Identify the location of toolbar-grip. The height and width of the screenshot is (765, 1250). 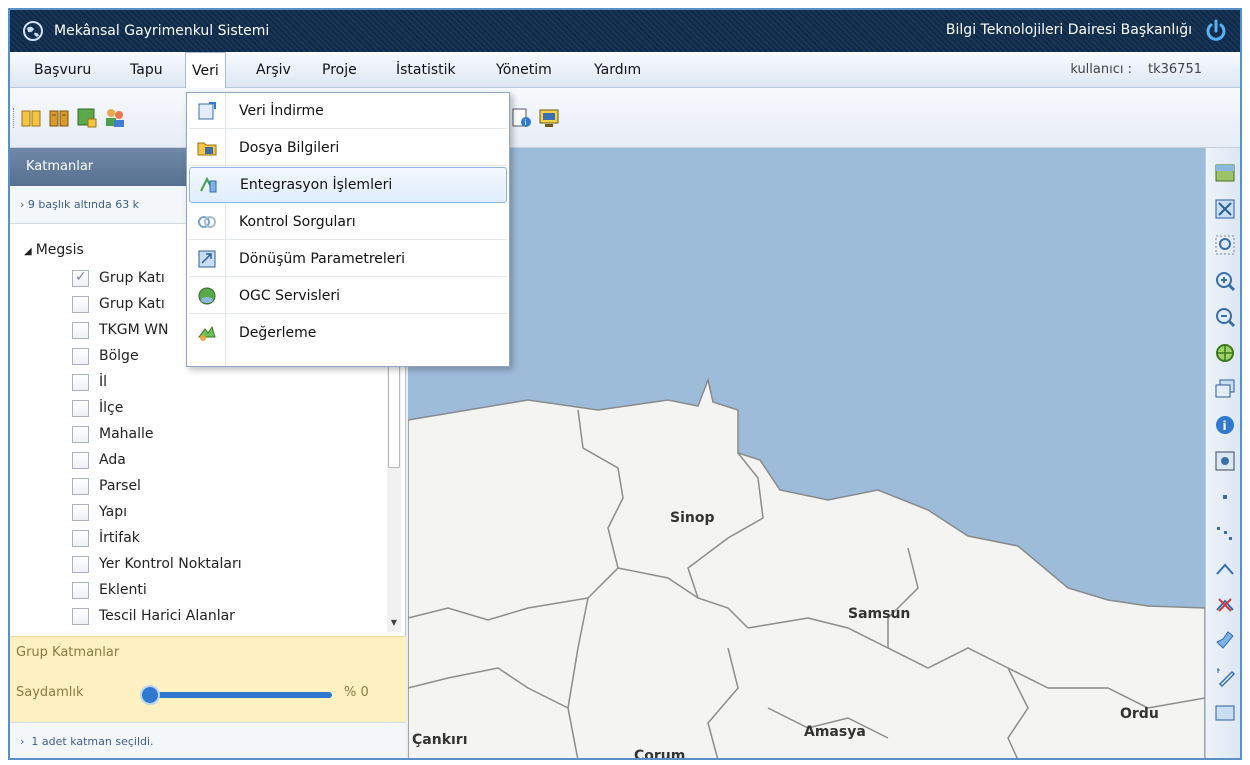
(14, 118).